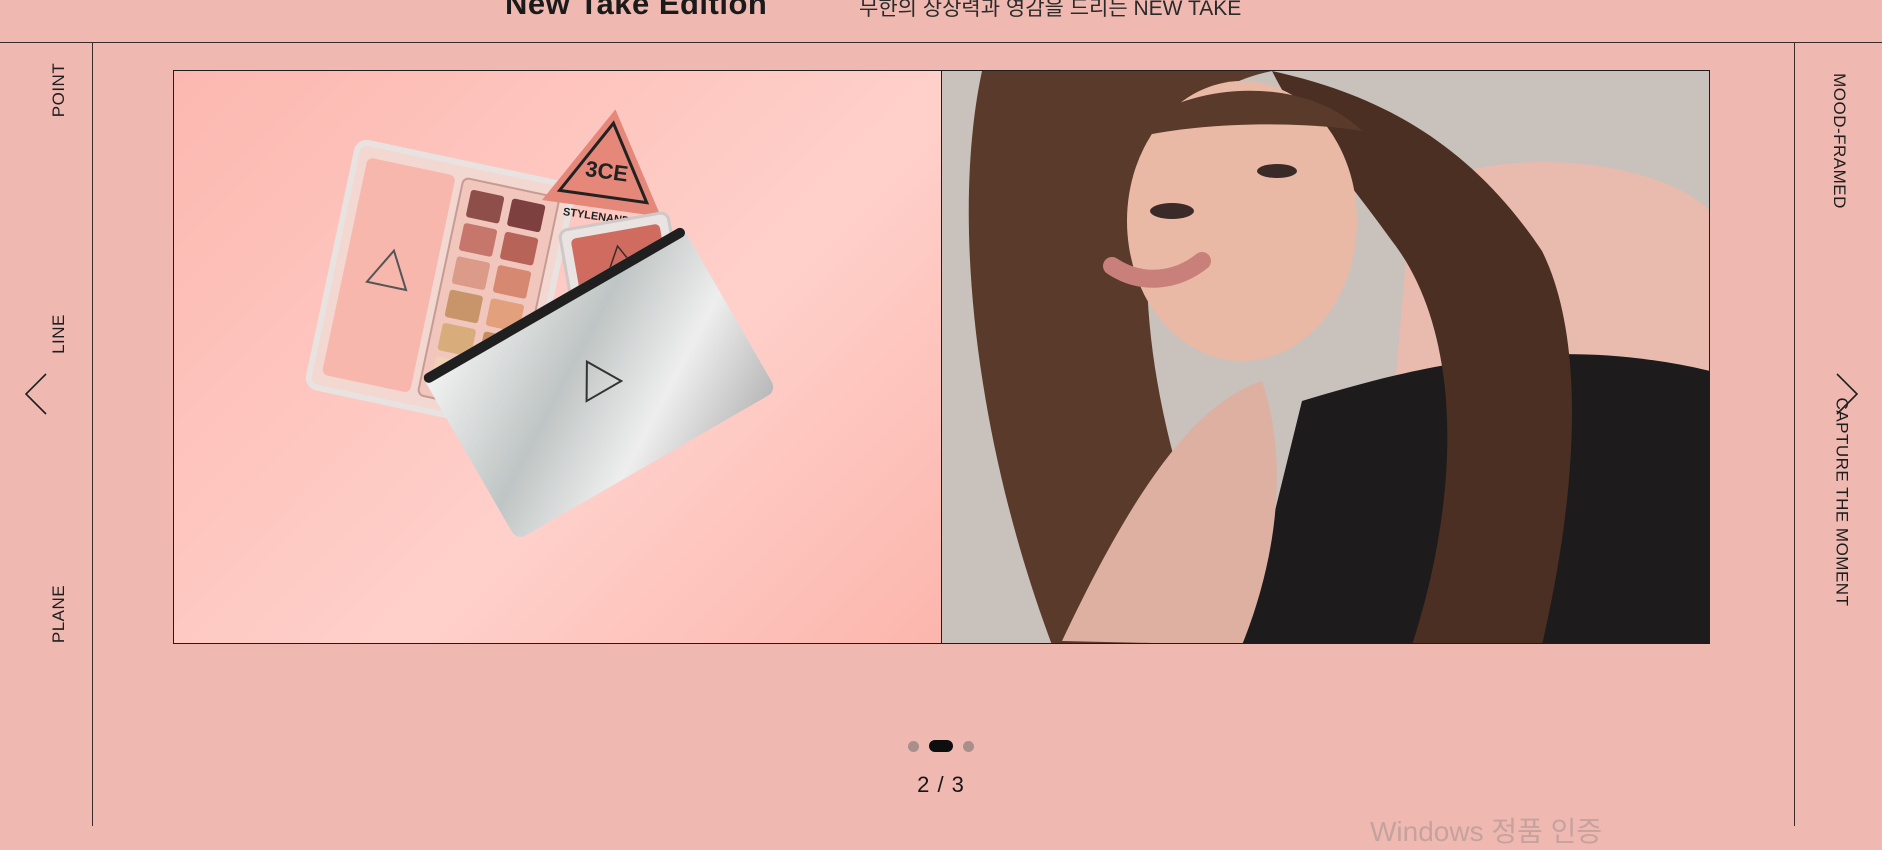 Image resolution: width=1882 pixels, height=850 pixels. Describe the element at coordinates (1839, 141) in the screenshot. I see `label-mood-framed: MOOD-FRAMED` at that location.